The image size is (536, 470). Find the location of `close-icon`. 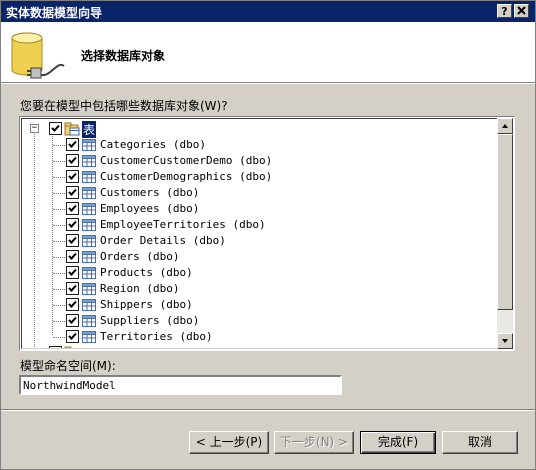

close-icon is located at coordinates (521, 10).